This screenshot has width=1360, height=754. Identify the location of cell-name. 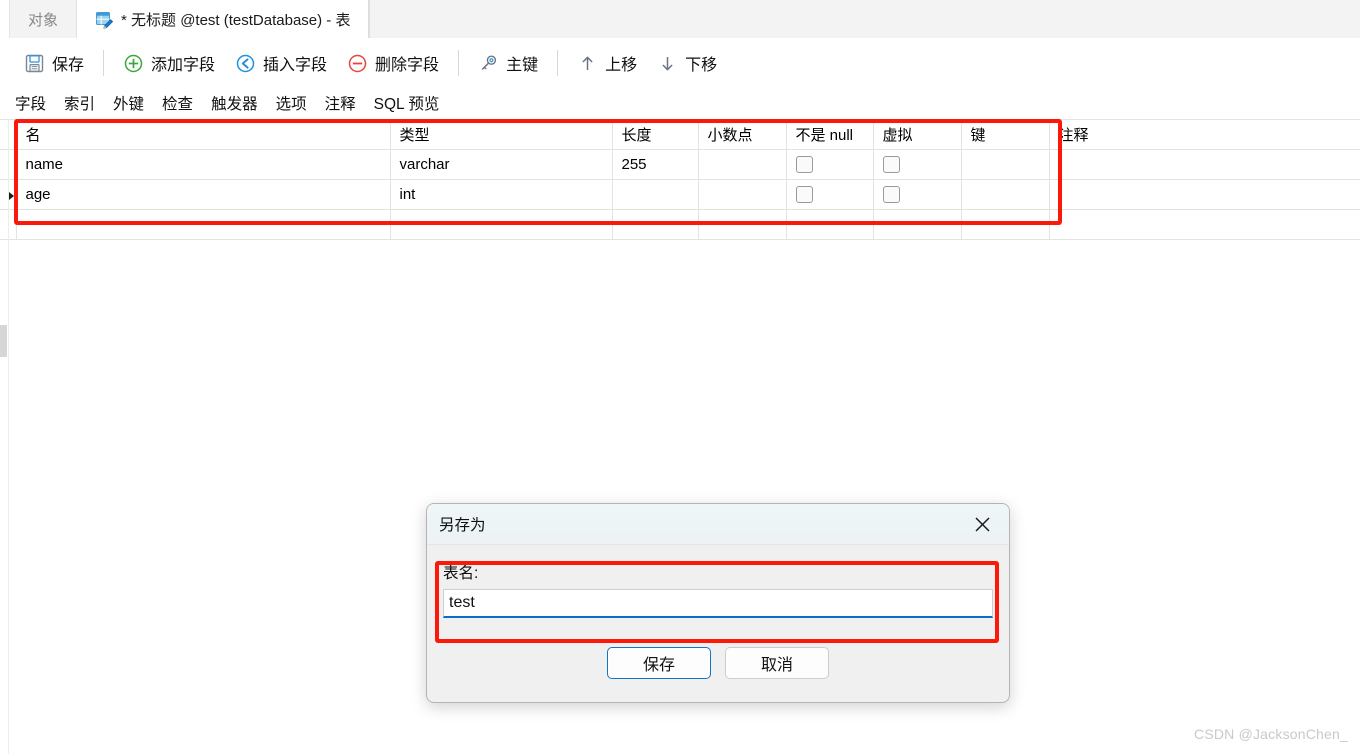
(203, 224).